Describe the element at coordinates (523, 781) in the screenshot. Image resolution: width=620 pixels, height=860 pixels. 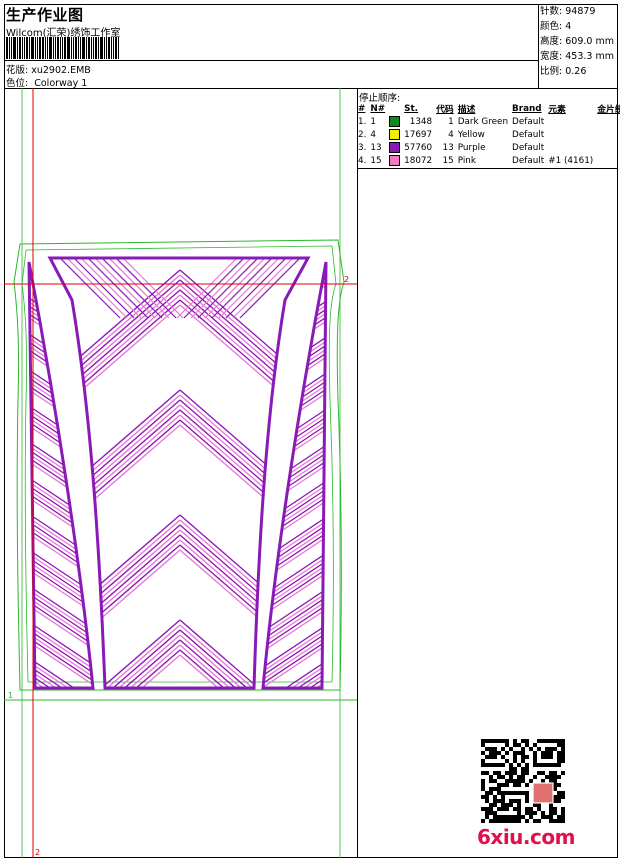
I see `qr-code-icon` at that location.